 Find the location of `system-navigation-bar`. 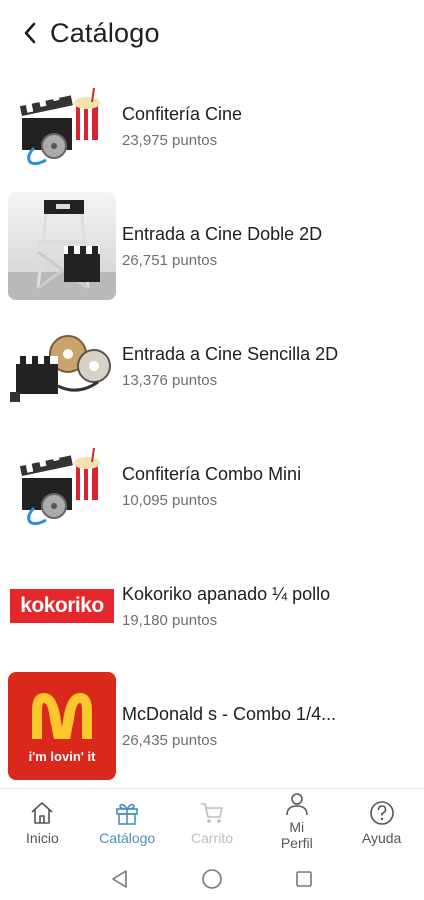

system-navigation-bar is located at coordinates (212, 879).